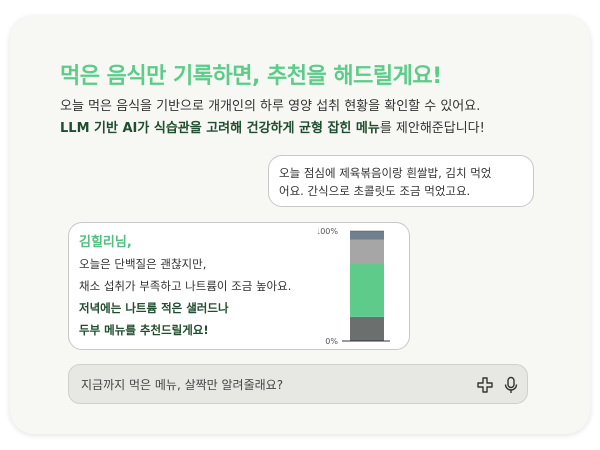  What do you see at coordinates (385, 173) in the screenshot?
I see `user-message-line-1: 오늘 점심에 제육볶음이랑 흰쌀밥, 김치 먹었` at bounding box center [385, 173].